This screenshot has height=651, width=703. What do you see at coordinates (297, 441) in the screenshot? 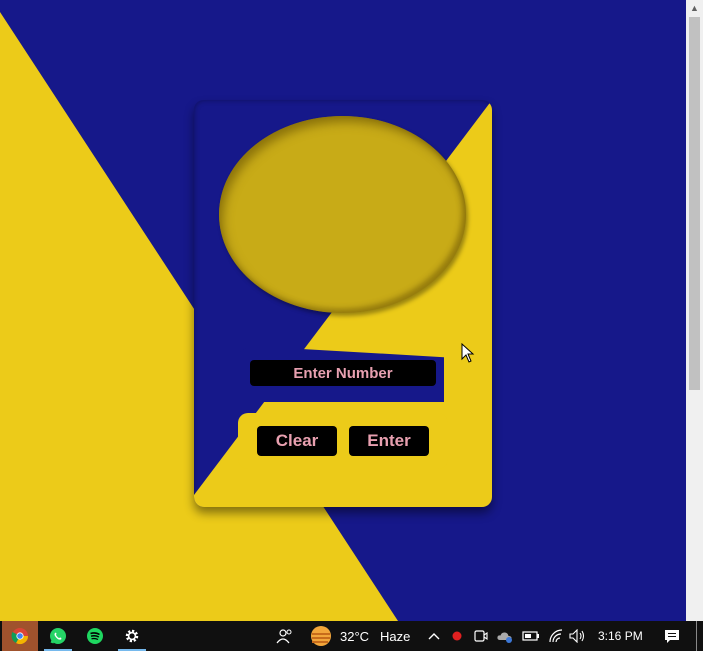
I see `clear-button: Clear` at bounding box center [297, 441].